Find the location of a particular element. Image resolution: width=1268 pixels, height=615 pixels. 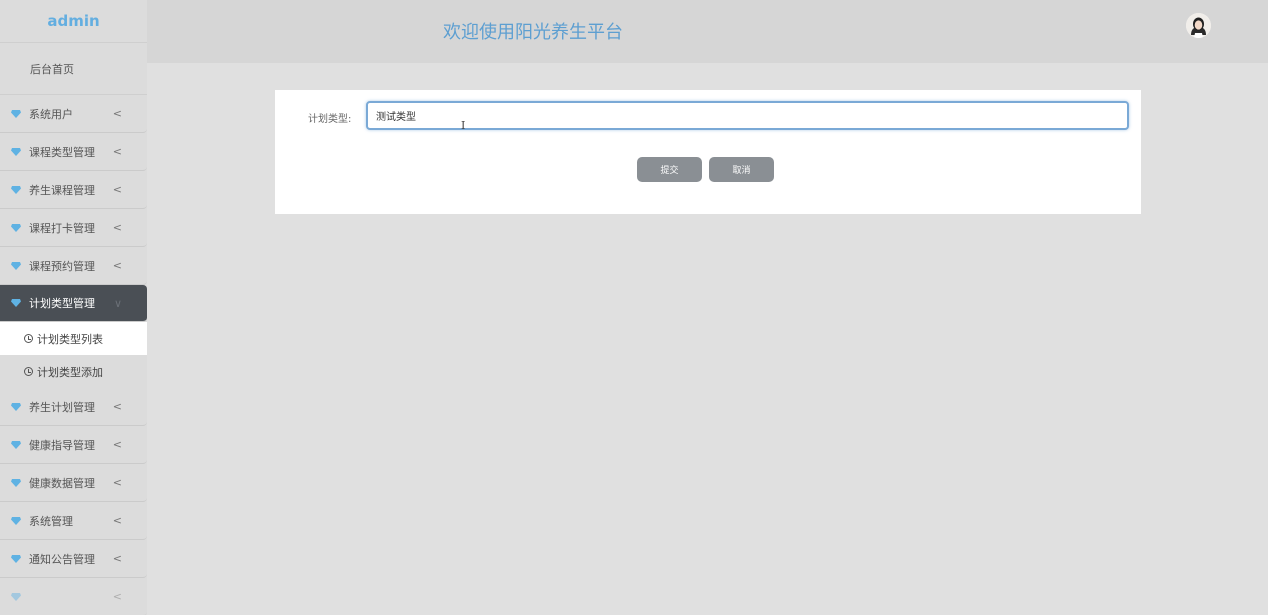

sidebar-subitem-plan-type-add: 计划类型添加 is located at coordinates (73, 371).